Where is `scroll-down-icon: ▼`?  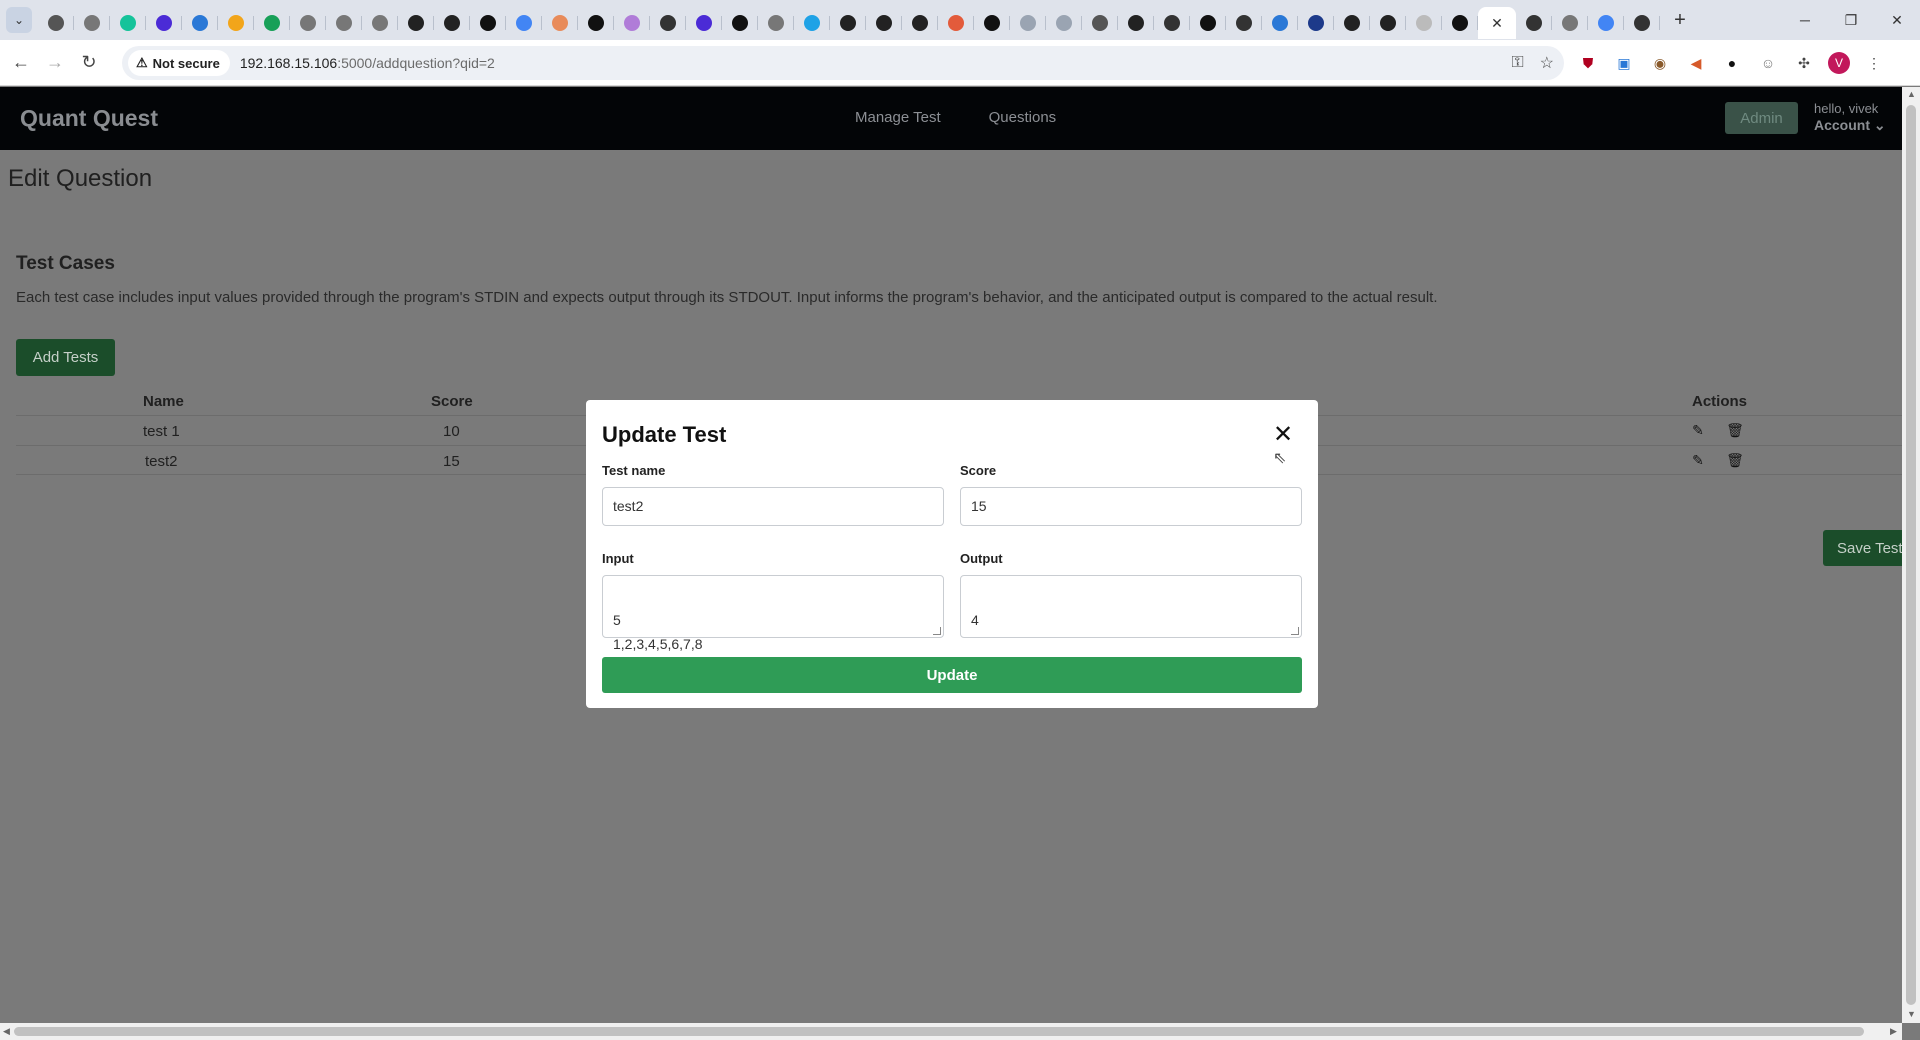 scroll-down-icon: ▼ is located at coordinates (1911, 1014).